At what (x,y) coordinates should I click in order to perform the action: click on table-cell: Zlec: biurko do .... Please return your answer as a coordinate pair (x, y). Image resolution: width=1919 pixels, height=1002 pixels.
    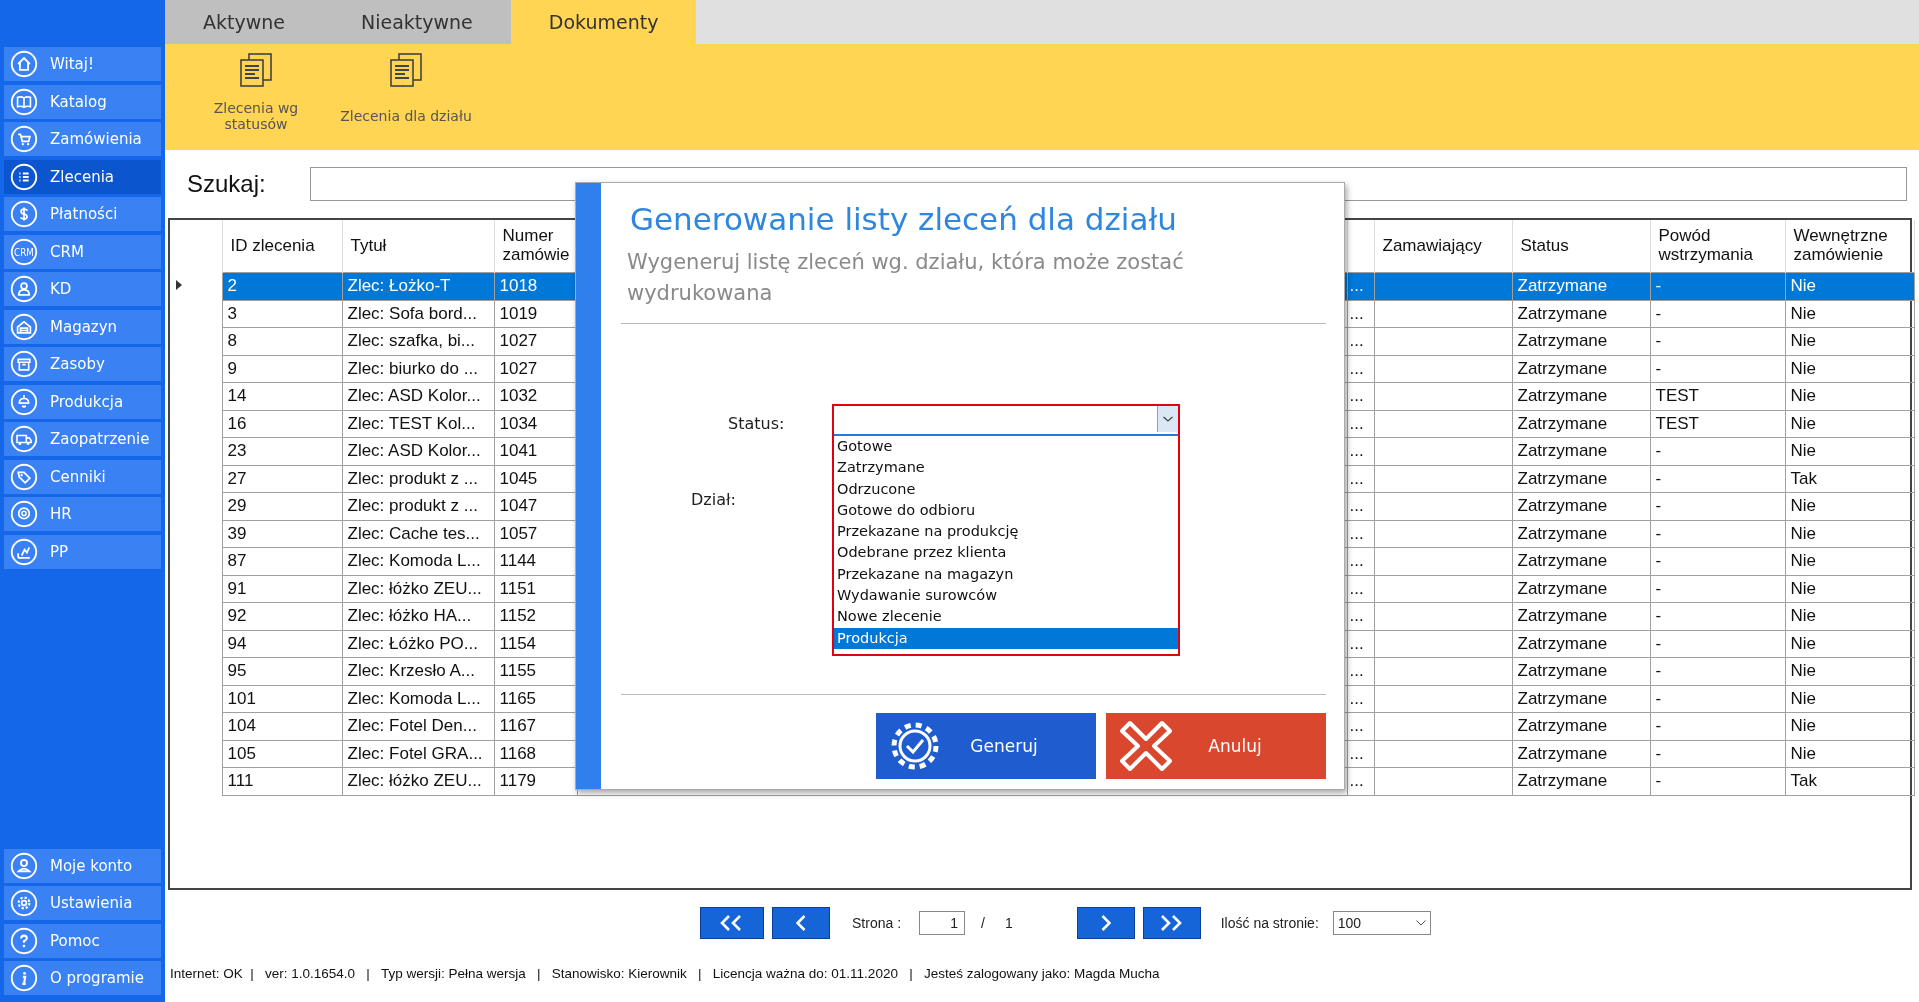
    Looking at the image, I should click on (418, 369).